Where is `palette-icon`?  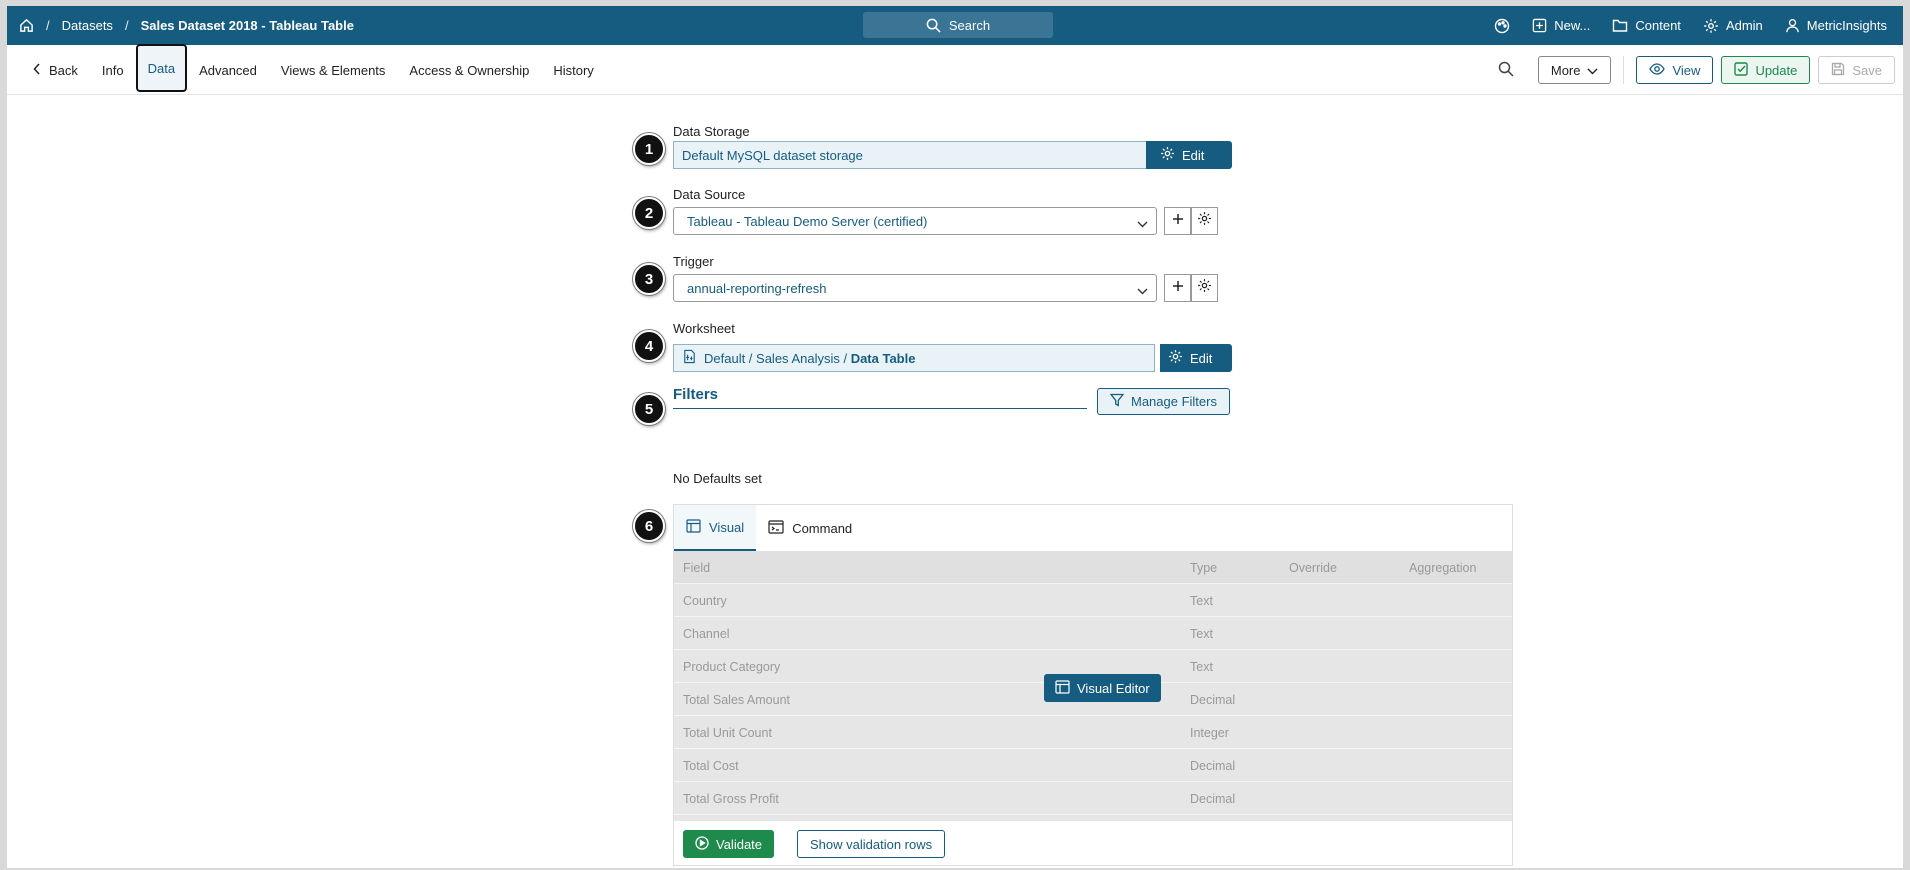
palette-icon is located at coordinates (1502, 26).